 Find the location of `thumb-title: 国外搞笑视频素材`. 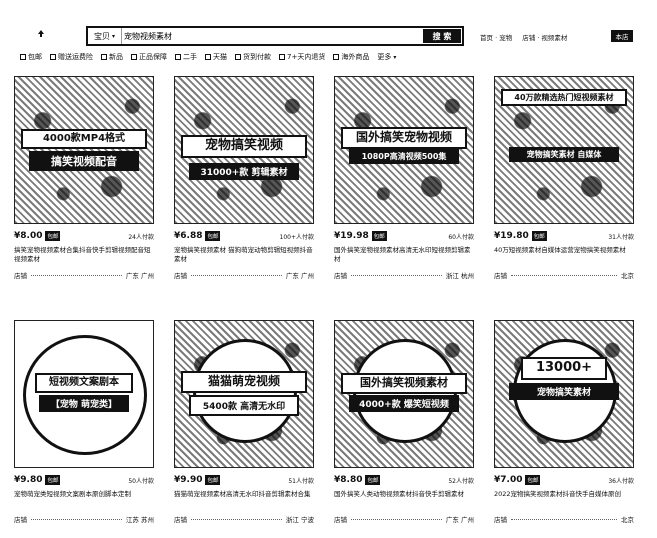

thumb-title: 国外搞笑视频素材 is located at coordinates (404, 383).